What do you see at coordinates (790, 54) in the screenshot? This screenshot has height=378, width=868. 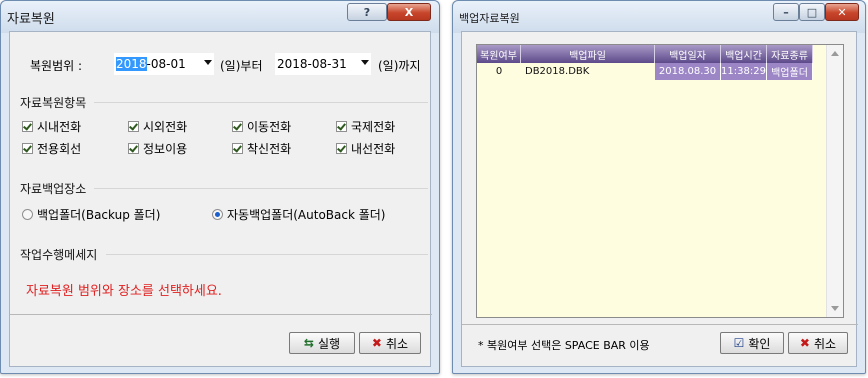 I see `column-header-data-type: 자료종류` at bounding box center [790, 54].